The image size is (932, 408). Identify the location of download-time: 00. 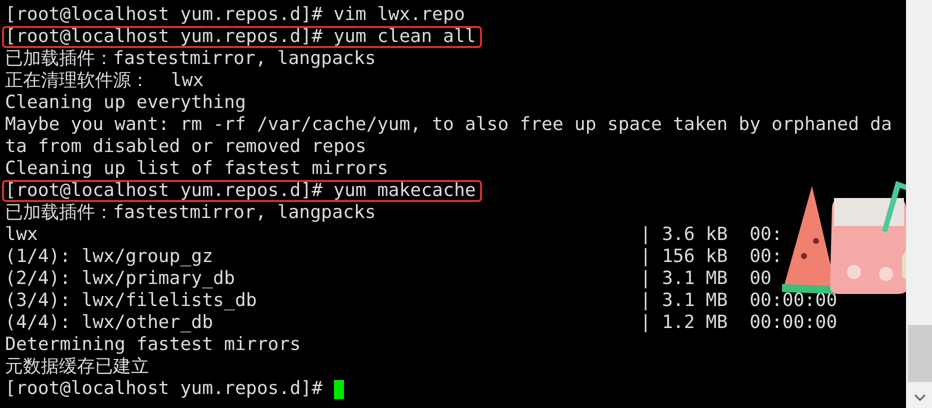
(761, 279).